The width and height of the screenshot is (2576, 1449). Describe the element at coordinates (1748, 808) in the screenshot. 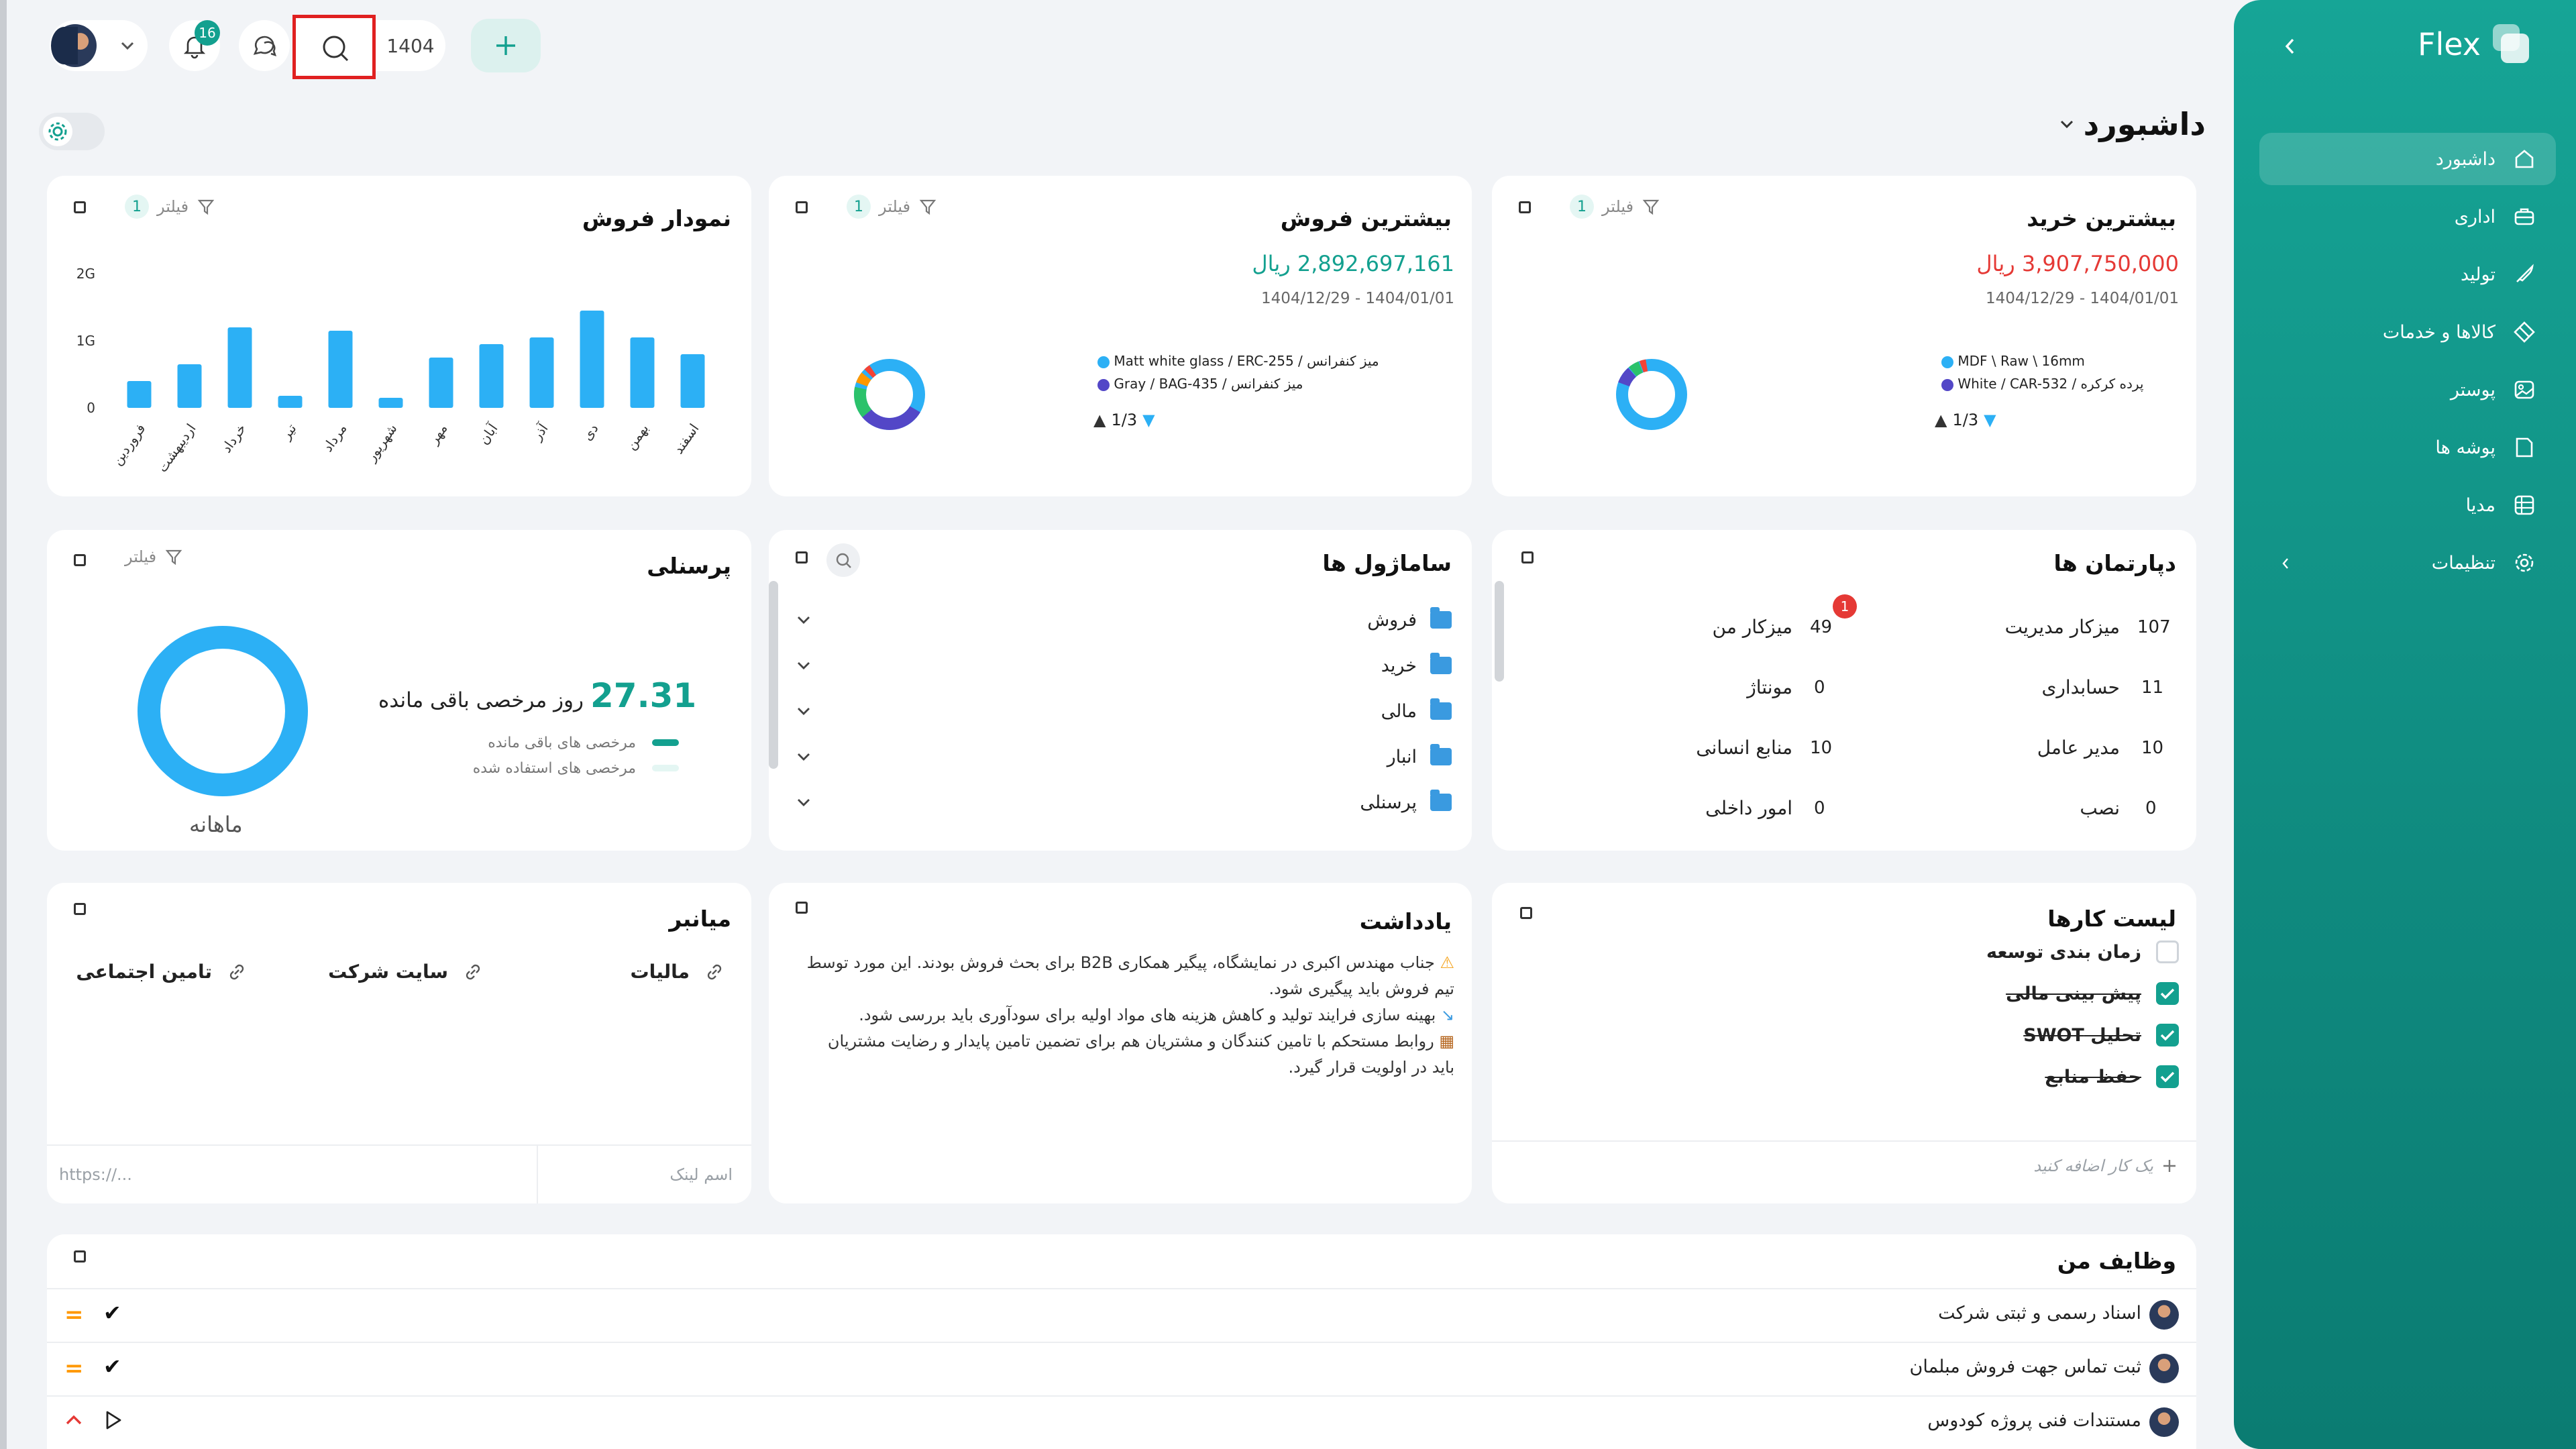

I see `dept-label: امور داخلی` at that location.